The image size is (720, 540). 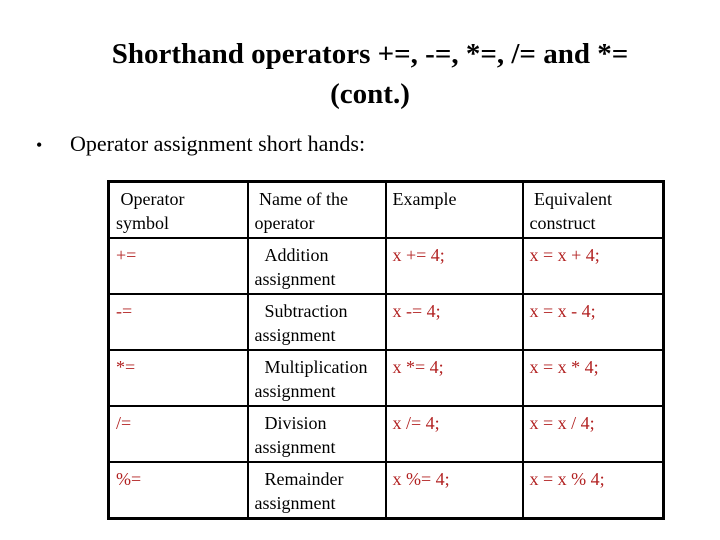 What do you see at coordinates (178, 378) in the screenshot?
I see `operator-symbol: *=` at bounding box center [178, 378].